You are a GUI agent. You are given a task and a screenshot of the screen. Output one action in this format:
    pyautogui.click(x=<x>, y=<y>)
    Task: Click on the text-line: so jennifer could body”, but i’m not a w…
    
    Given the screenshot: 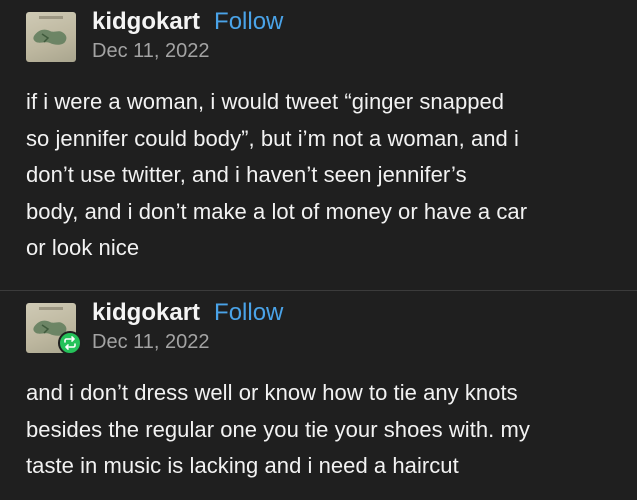 What is the action you would take?
    pyautogui.click(x=272, y=138)
    